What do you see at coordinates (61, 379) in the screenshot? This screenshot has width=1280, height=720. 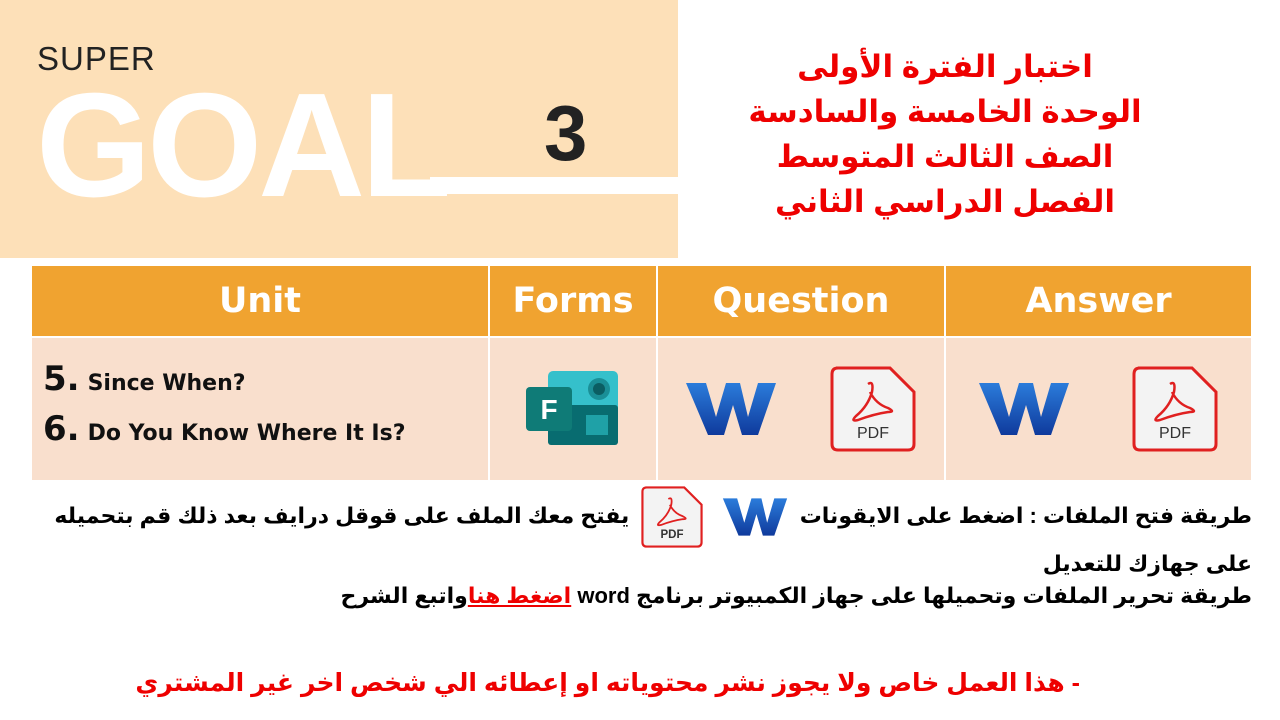 I see `unit-number: 5.` at bounding box center [61, 379].